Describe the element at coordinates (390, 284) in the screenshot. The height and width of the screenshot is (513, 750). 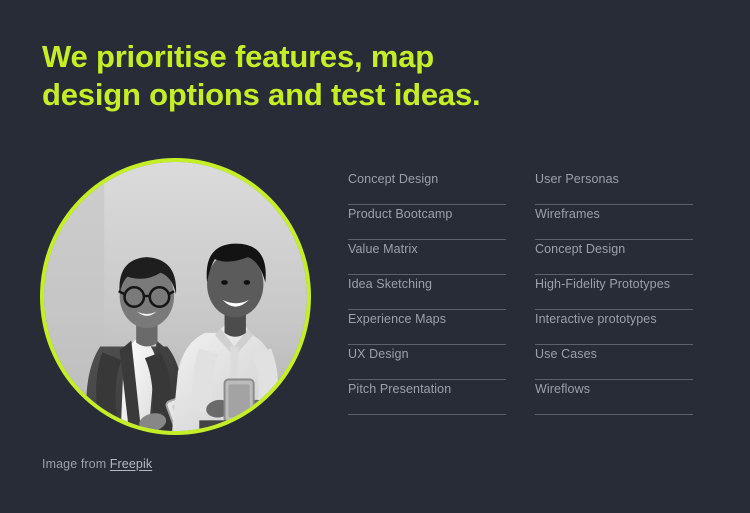
I see `list-item-label: Idea Sketching` at that location.